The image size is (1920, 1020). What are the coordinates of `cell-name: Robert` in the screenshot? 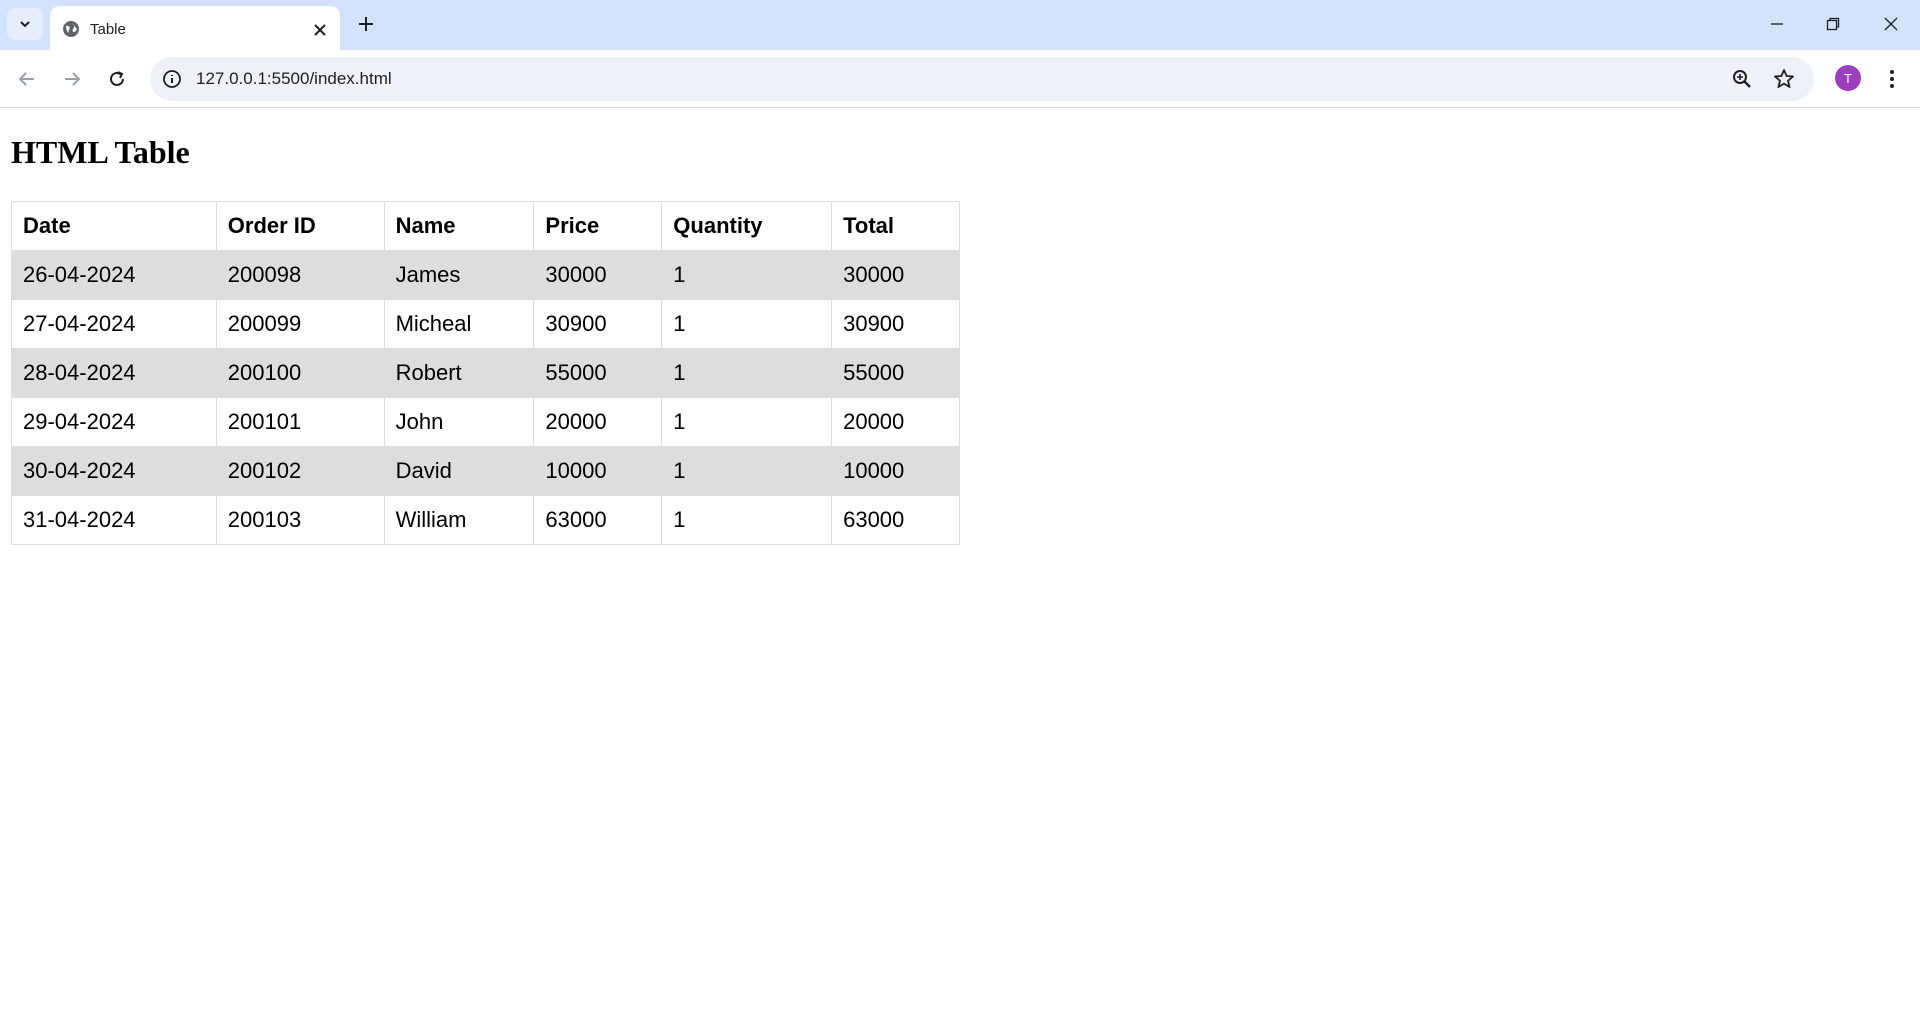 It's located at (459, 373).